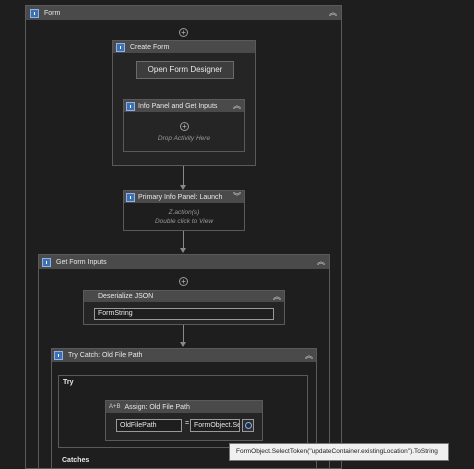 This screenshot has width=474, height=469. I want to click on form-header: Form ︽, so click(183, 13).